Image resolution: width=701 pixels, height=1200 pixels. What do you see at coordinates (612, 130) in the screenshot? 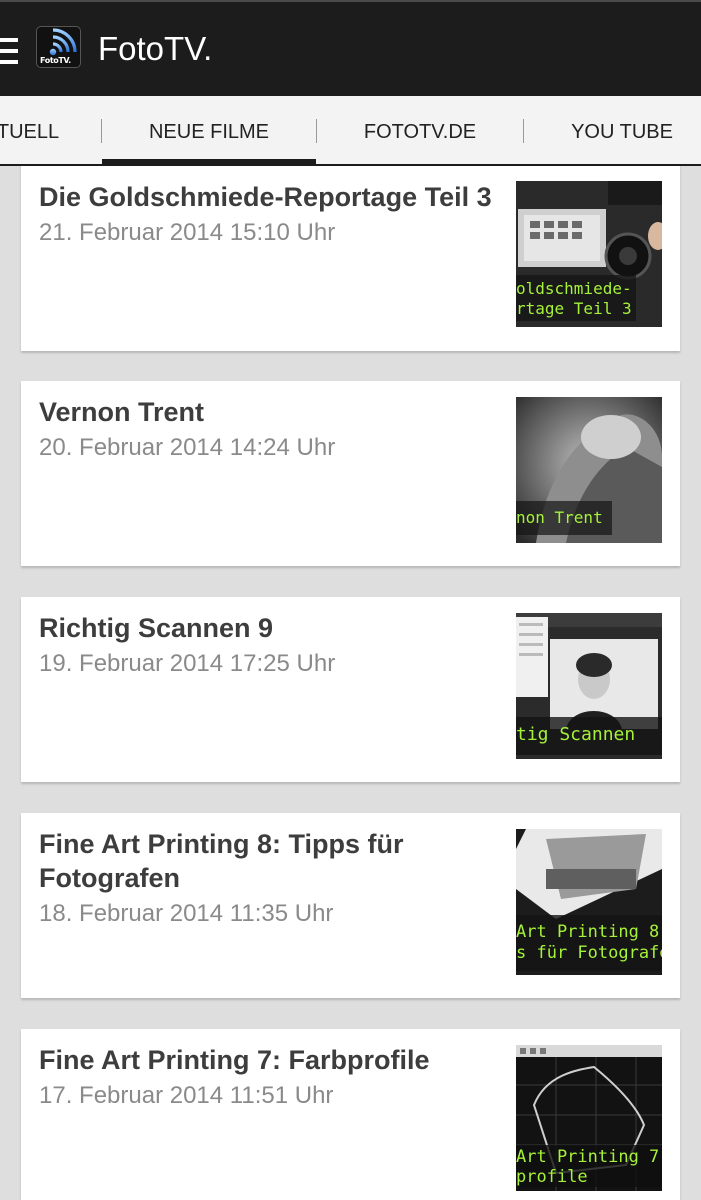
I see `tab-youtube: YOU TUBE` at bounding box center [612, 130].